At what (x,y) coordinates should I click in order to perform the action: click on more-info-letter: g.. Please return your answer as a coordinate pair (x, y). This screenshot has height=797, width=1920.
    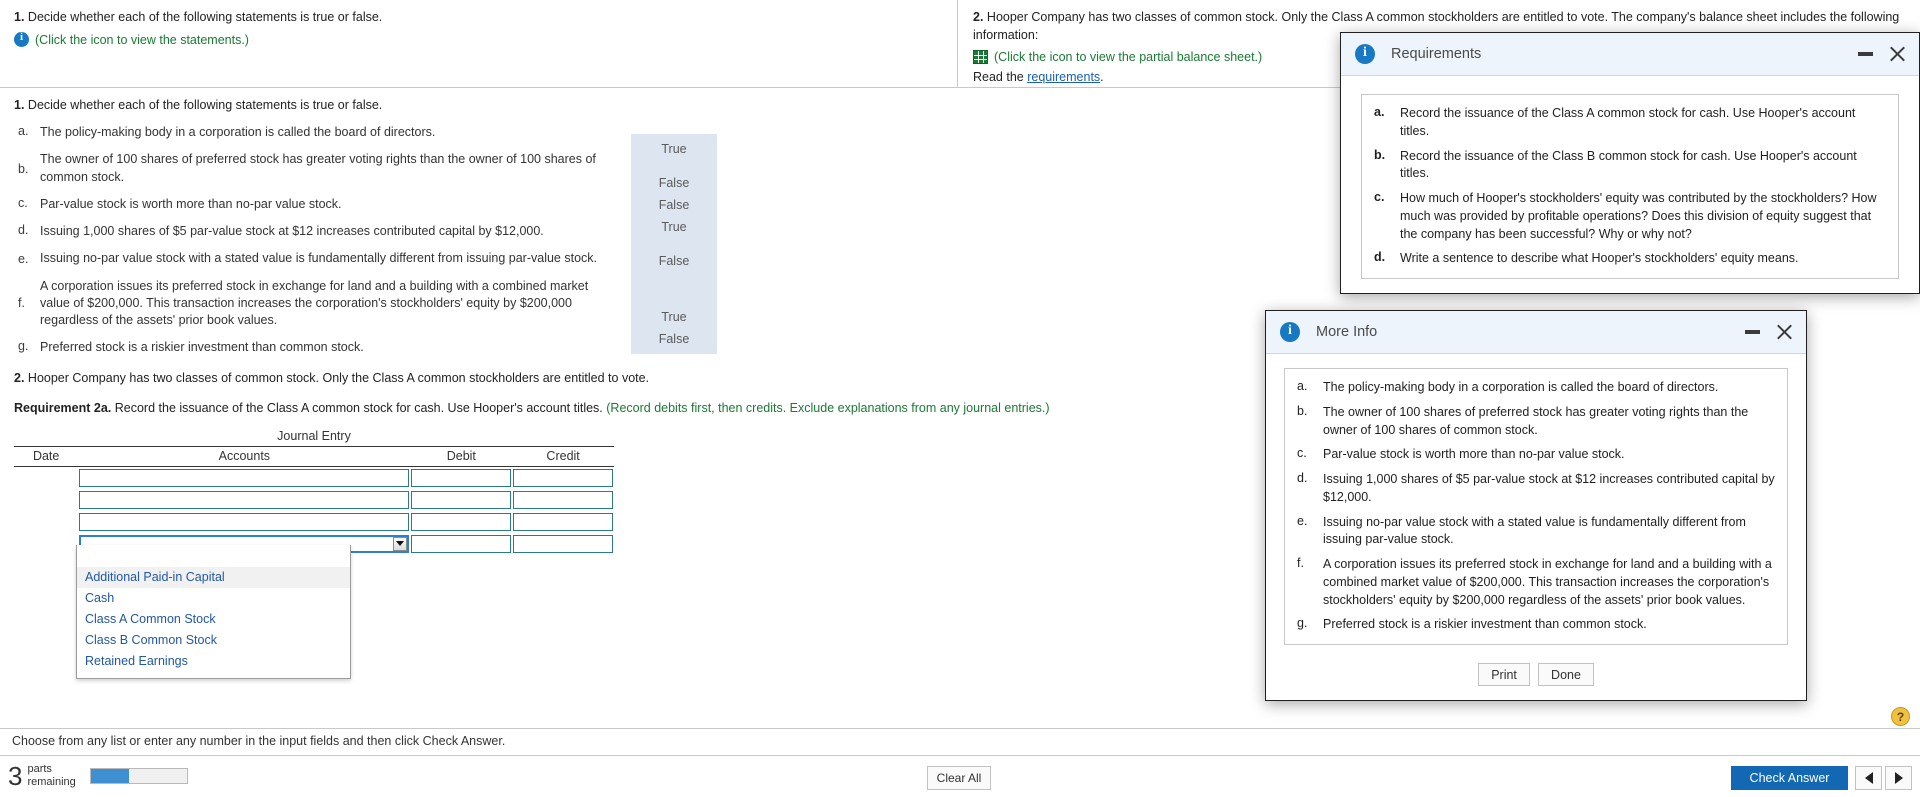
    Looking at the image, I should click on (1302, 623).